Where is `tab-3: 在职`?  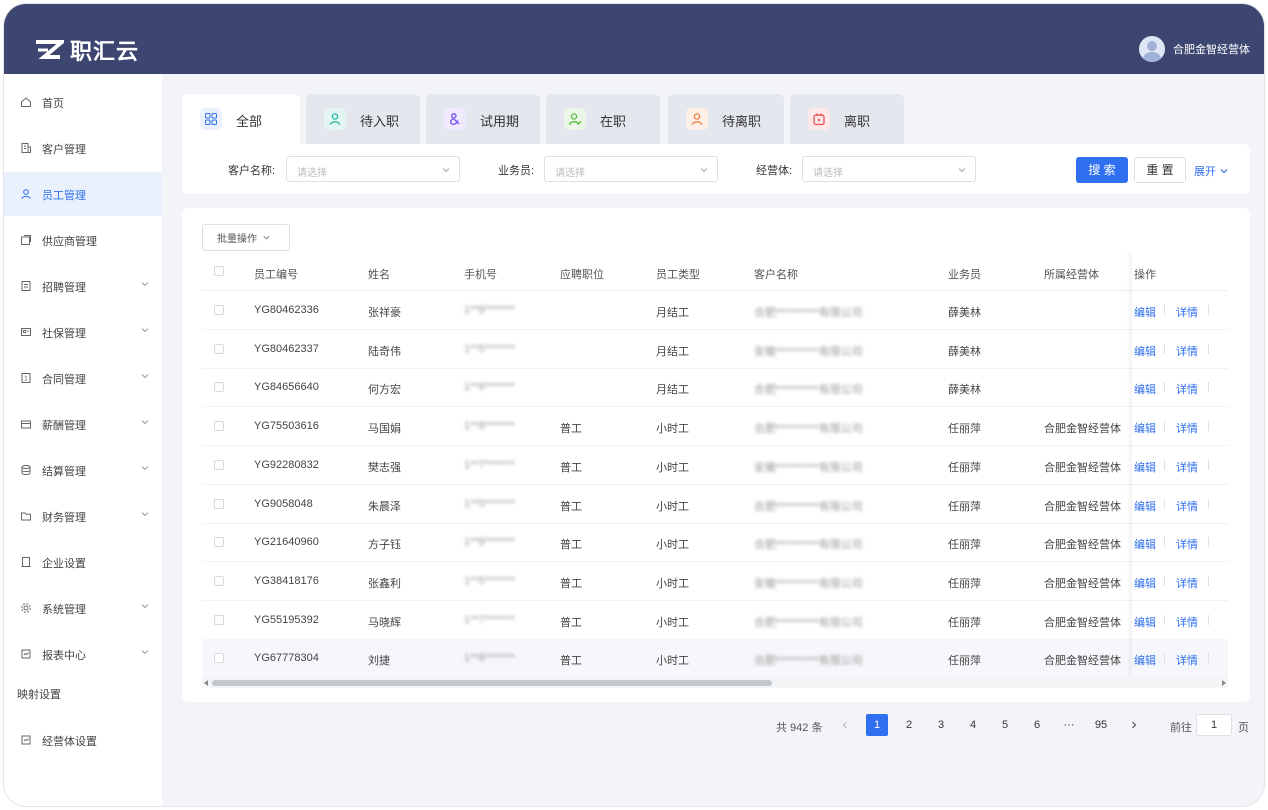
tab-3: 在职 is located at coordinates (603, 119).